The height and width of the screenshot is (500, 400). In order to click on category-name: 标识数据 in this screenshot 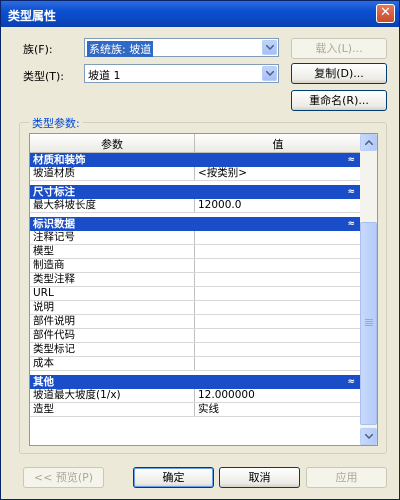, I will do `click(54, 224)`.